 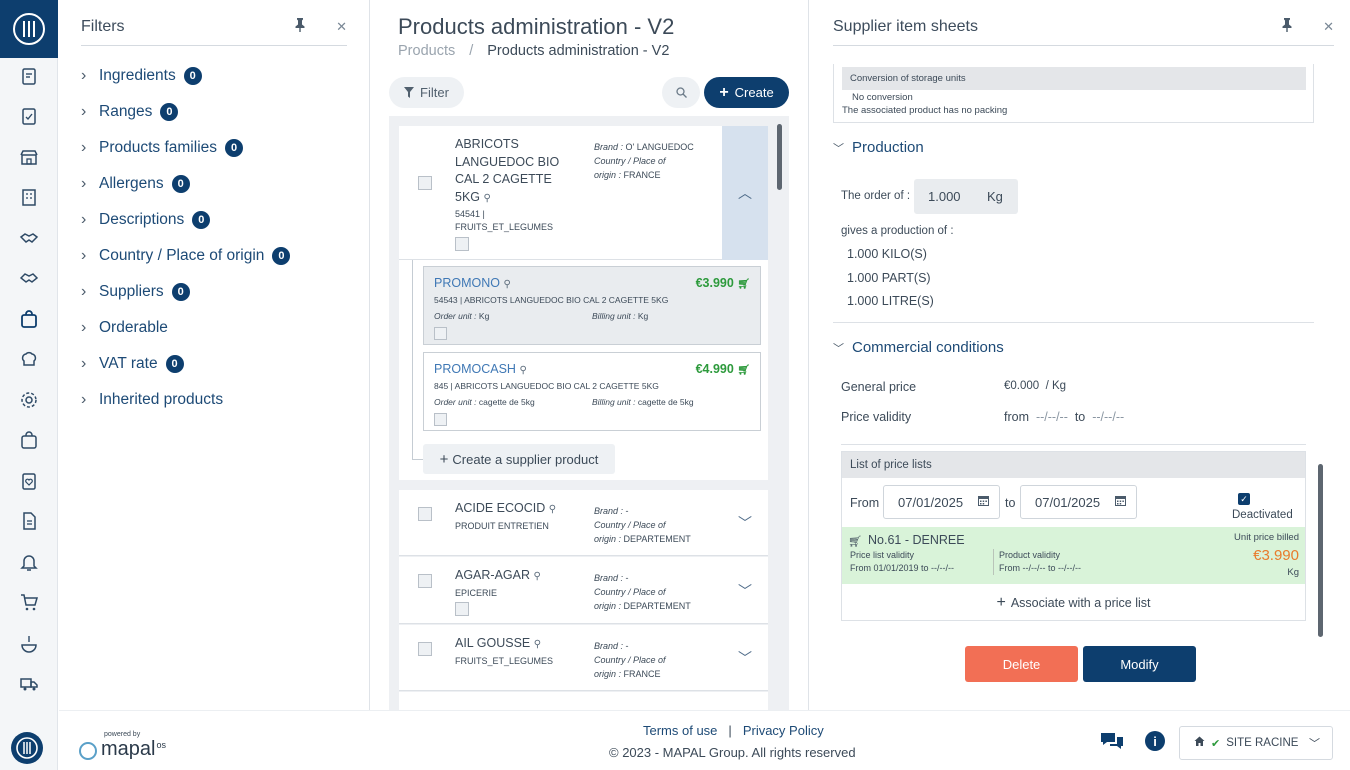 I want to click on from-date-picker: 07/01/2025, so click(x=941, y=502).